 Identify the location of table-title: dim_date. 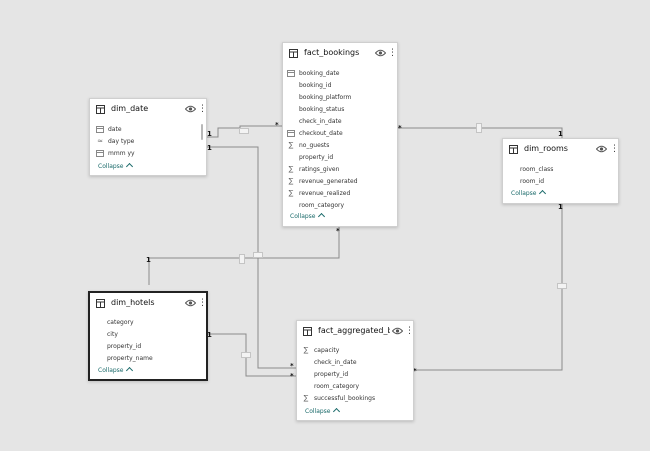
(130, 108).